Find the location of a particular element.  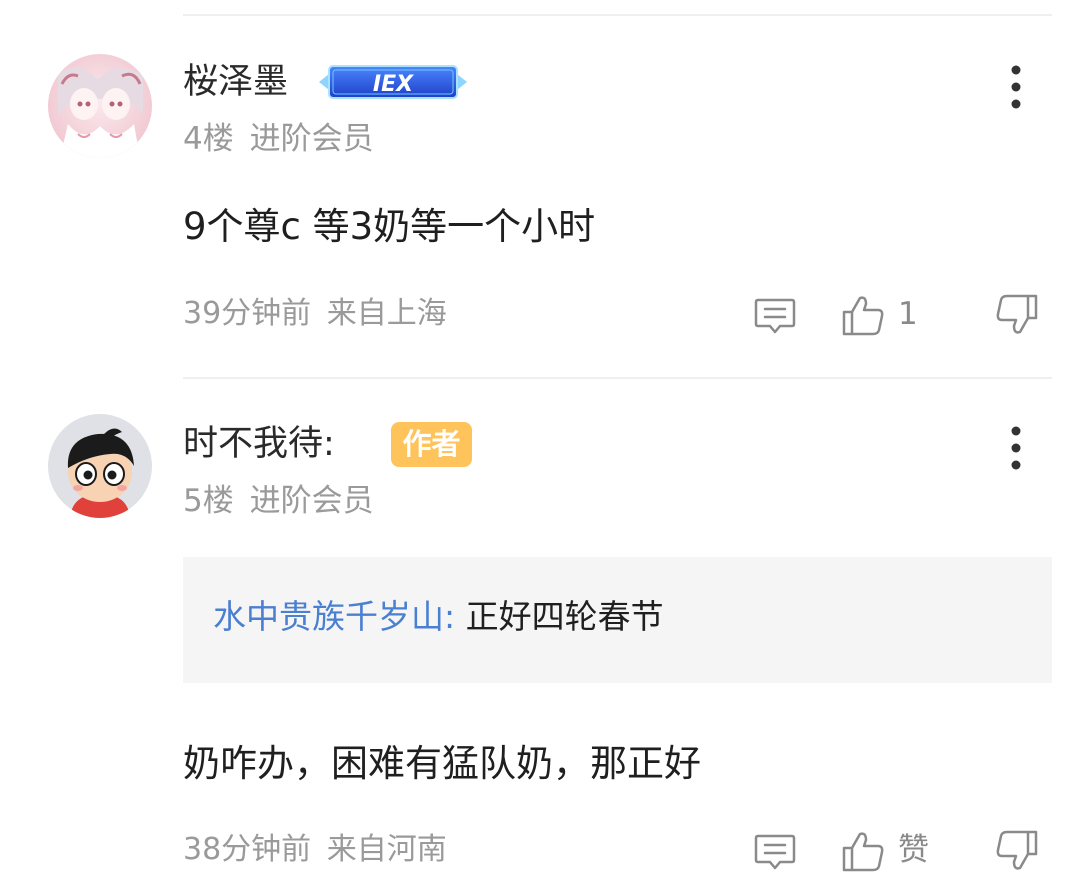

comment-text: 奶咋办，困难有猛队奶，那正好 is located at coordinates (442, 763).